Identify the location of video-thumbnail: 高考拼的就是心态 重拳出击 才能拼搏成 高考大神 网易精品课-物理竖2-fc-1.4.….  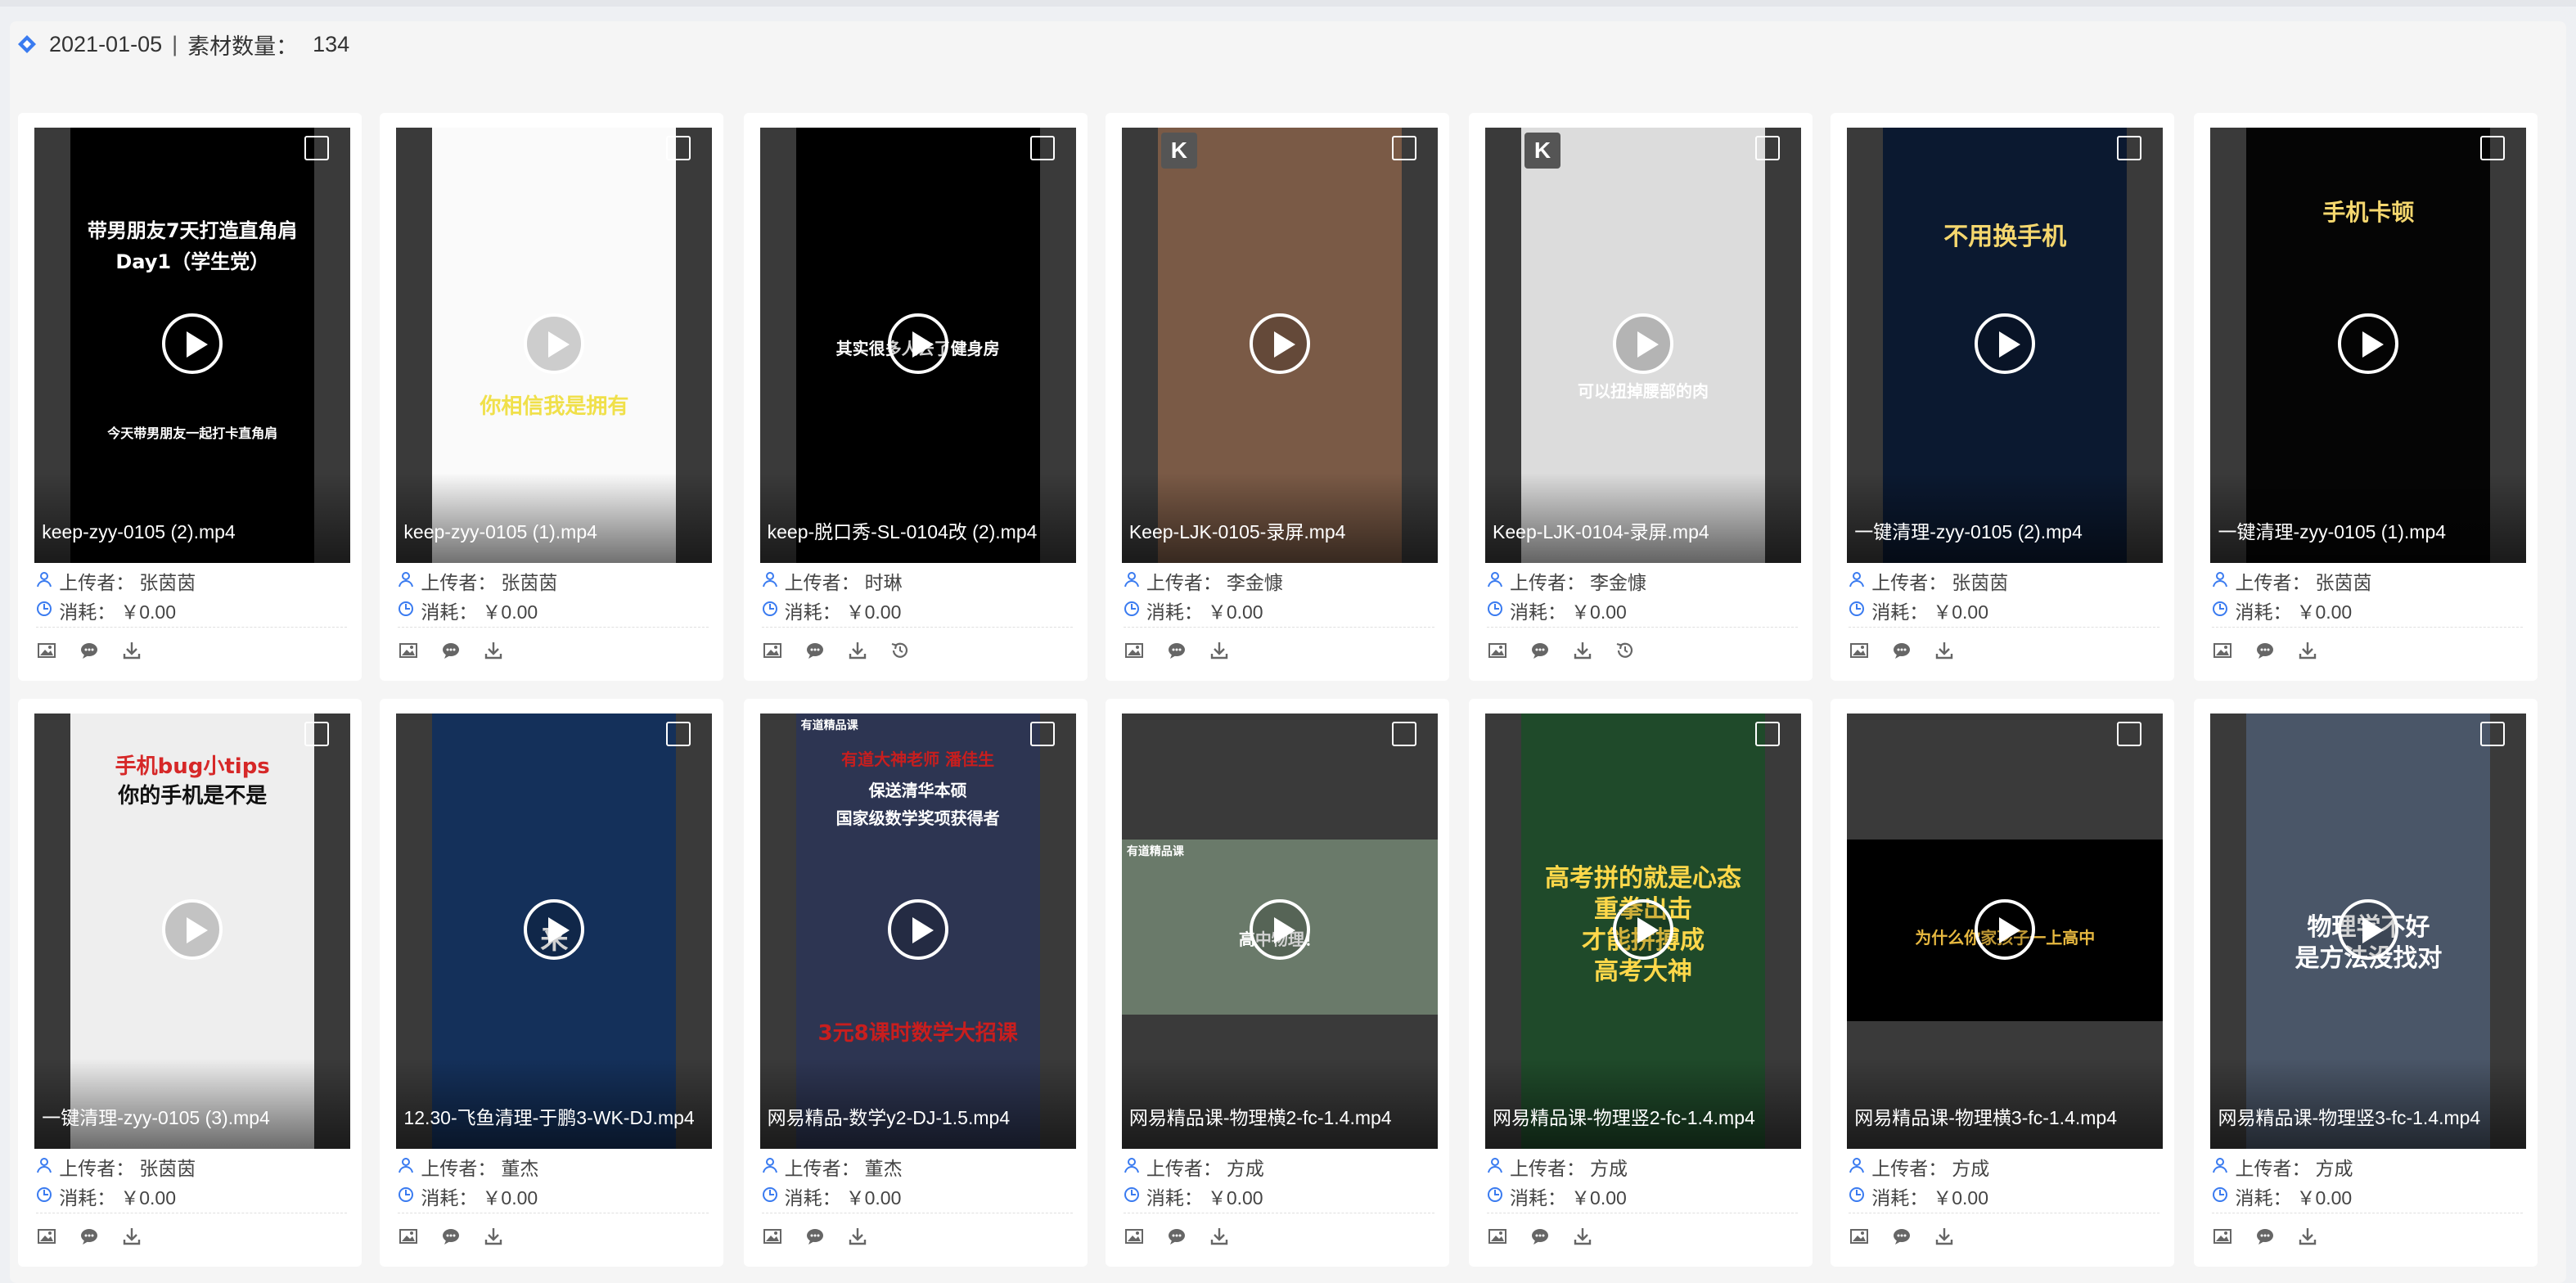
(1644, 931).